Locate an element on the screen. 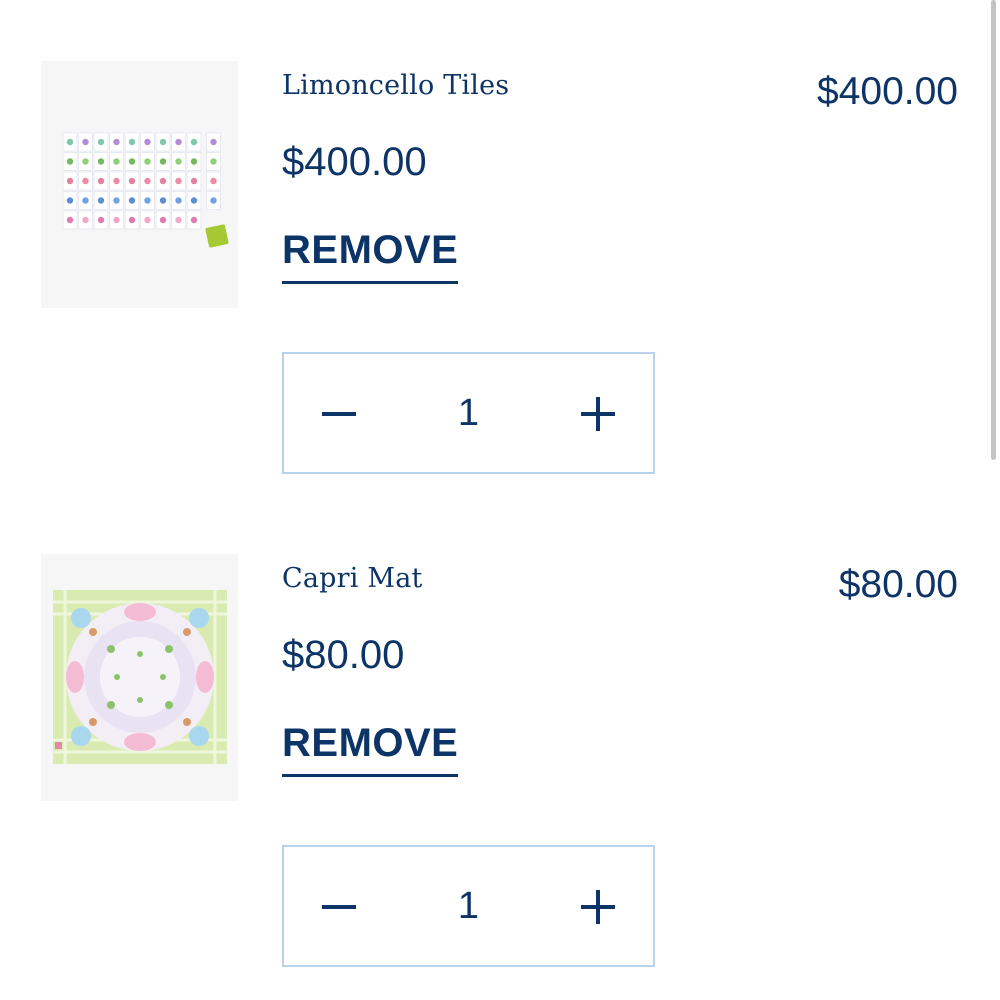  scrollbar is located at coordinates (993, 500).